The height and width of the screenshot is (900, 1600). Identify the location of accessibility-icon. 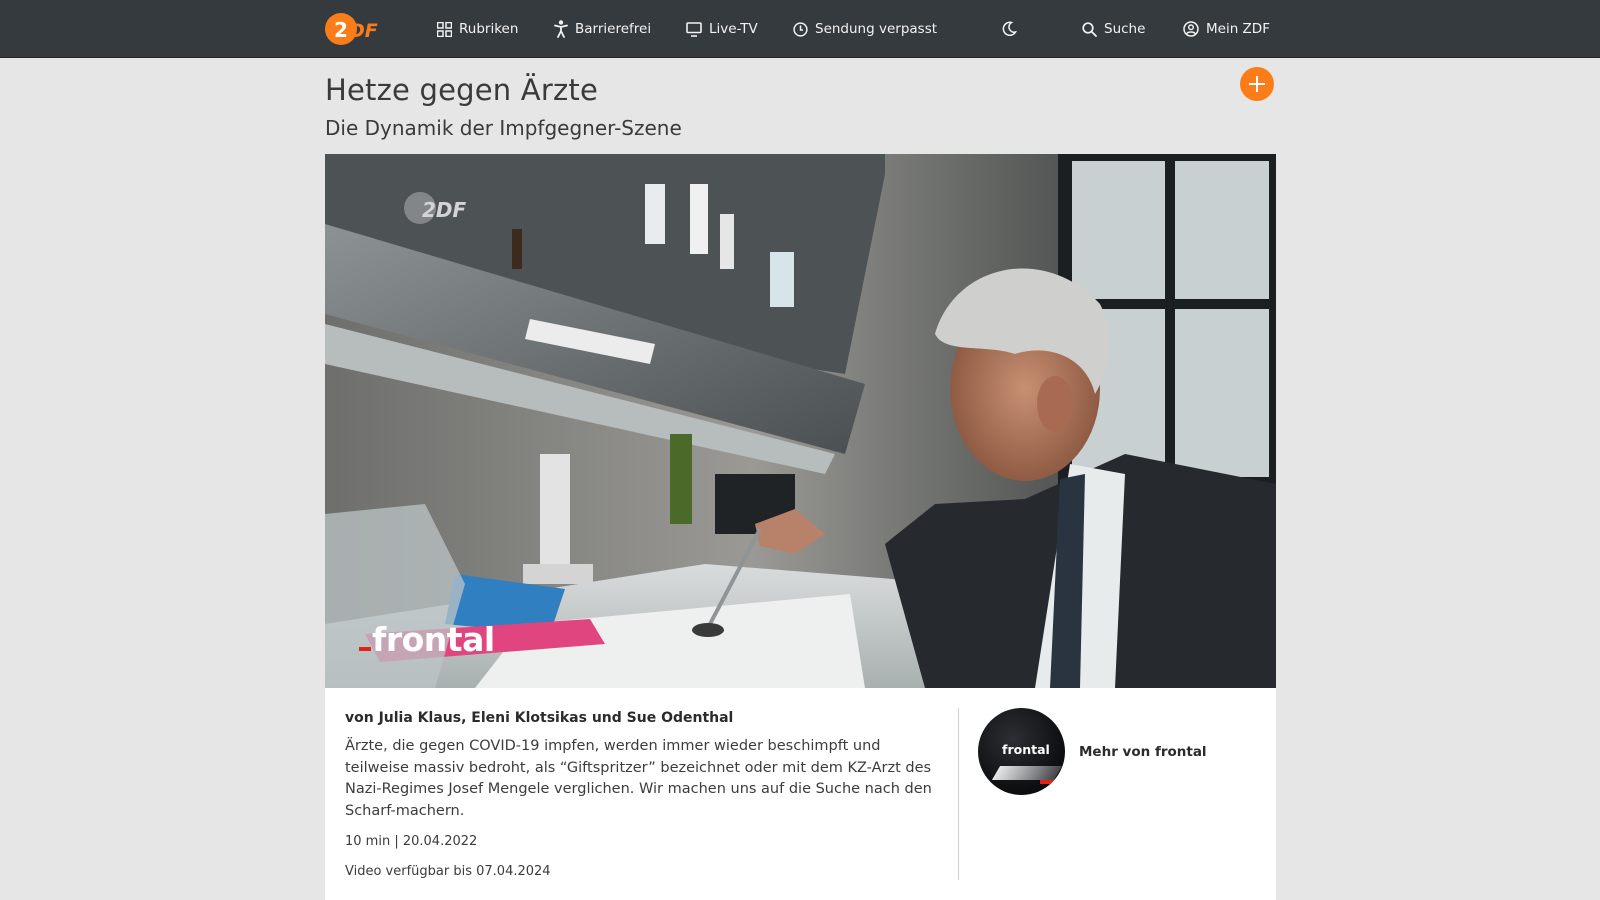
(561, 29).